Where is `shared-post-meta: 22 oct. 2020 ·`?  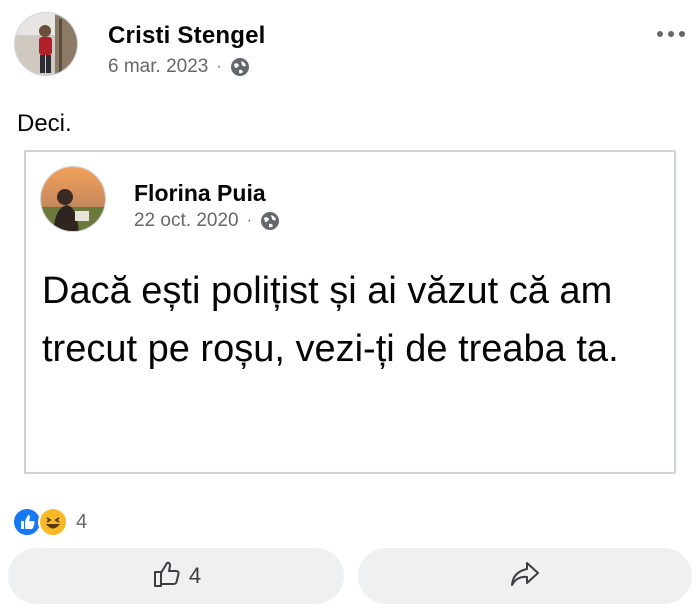 shared-post-meta: 22 oct. 2020 · is located at coordinates (207, 221).